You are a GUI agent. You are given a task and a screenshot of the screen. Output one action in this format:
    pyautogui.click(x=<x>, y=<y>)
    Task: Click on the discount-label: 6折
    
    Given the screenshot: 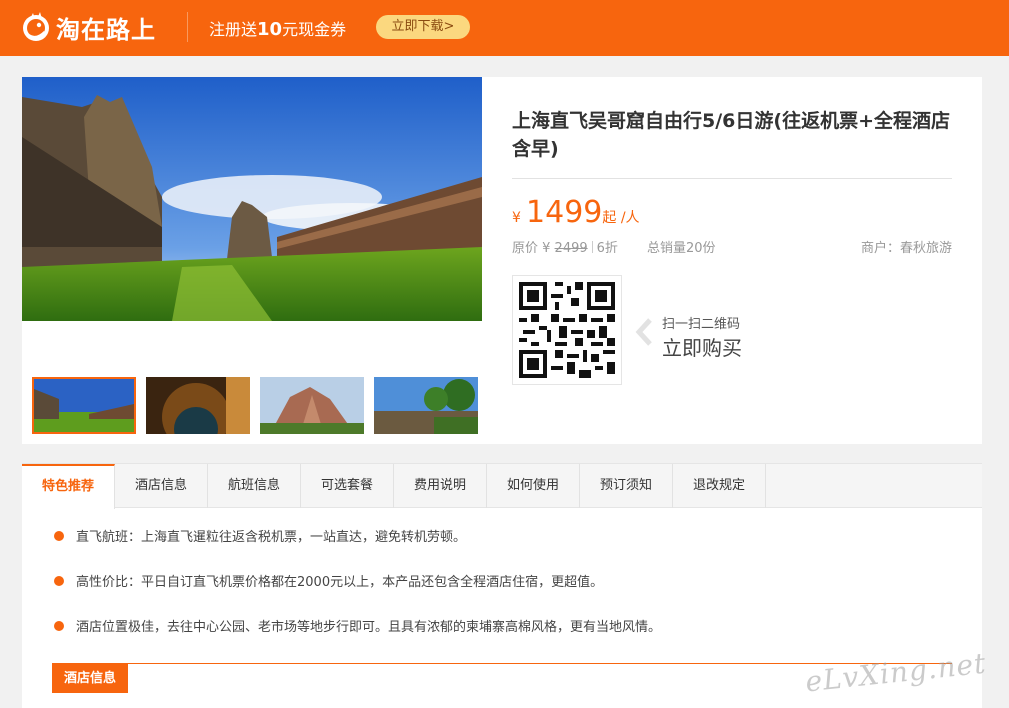 What is the action you would take?
    pyautogui.click(x=607, y=248)
    